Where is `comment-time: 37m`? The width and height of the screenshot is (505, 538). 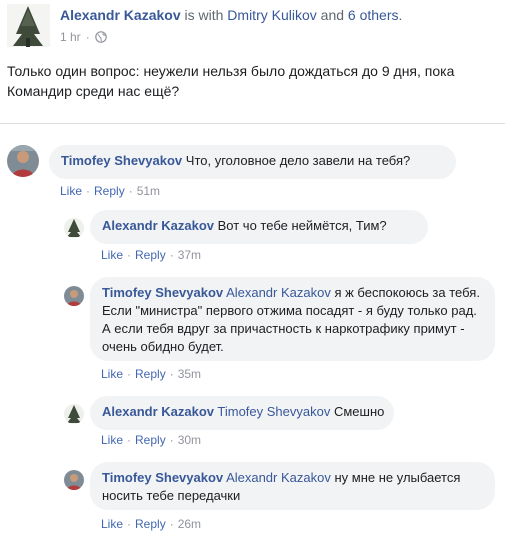 comment-time: 37m is located at coordinates (189, 255).